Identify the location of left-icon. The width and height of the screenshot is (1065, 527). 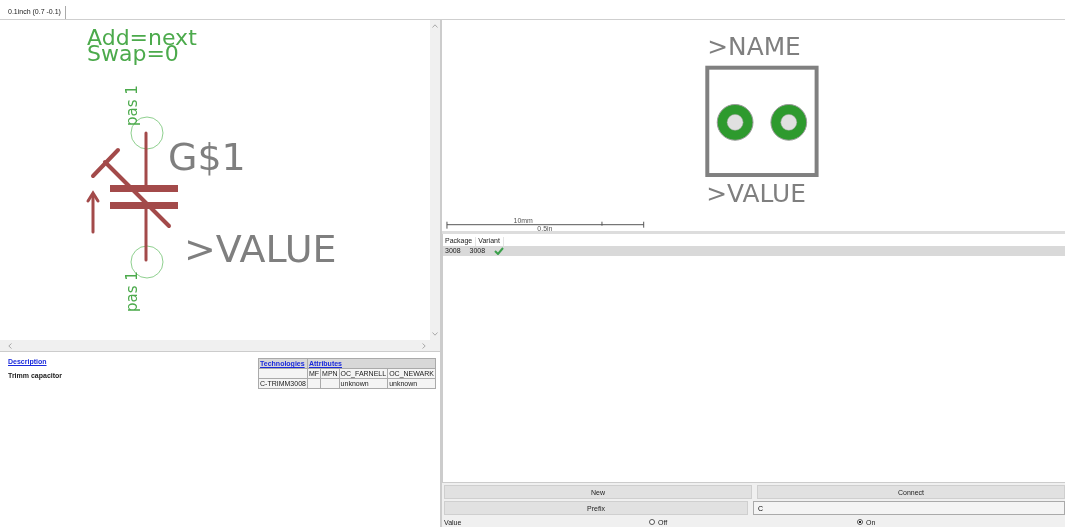
(10, 345).